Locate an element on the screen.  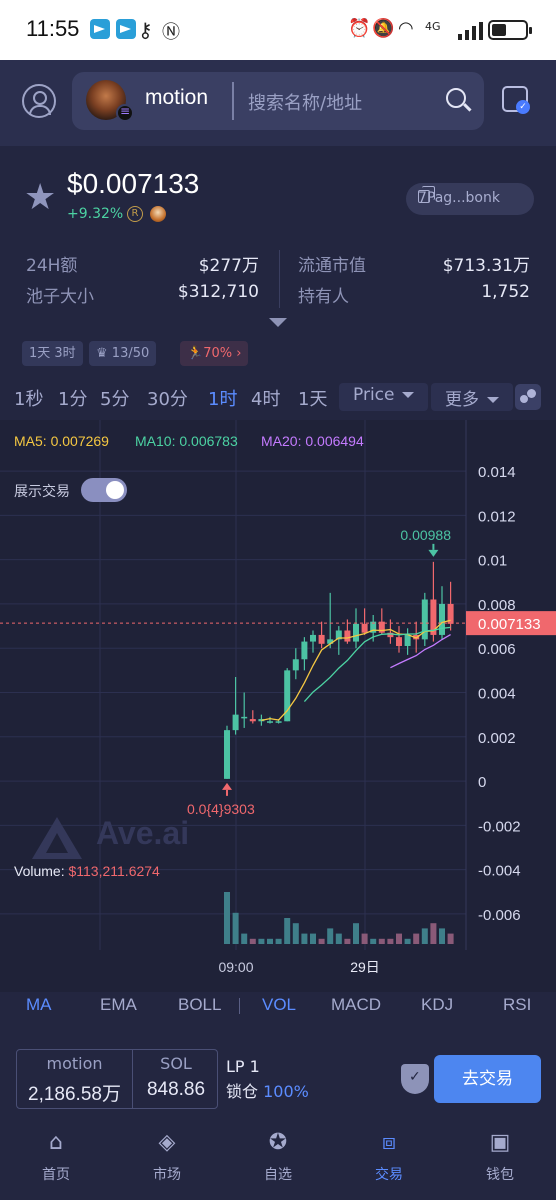
chart-settings-icon is located at coordinates (528, 397).